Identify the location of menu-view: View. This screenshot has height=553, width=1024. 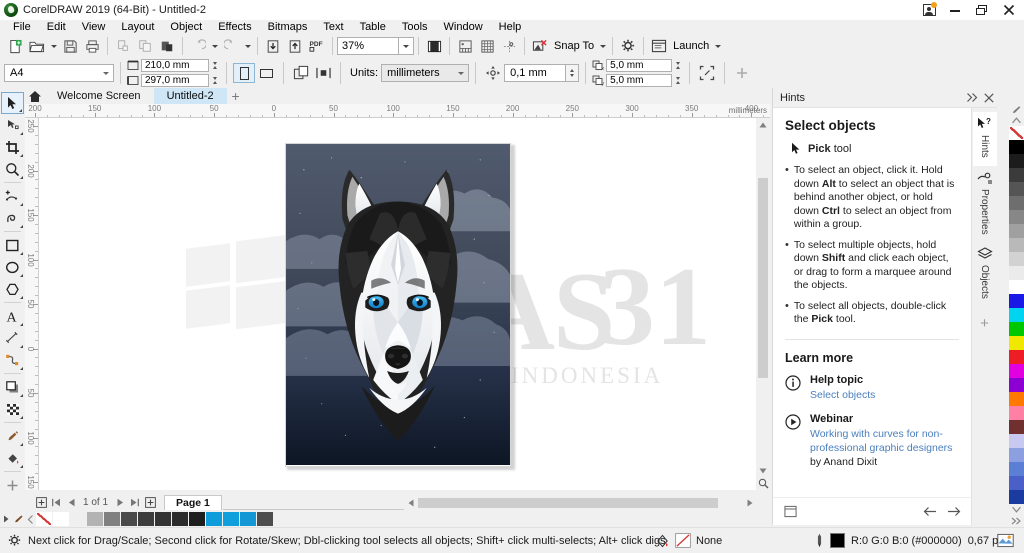
(94, 27).